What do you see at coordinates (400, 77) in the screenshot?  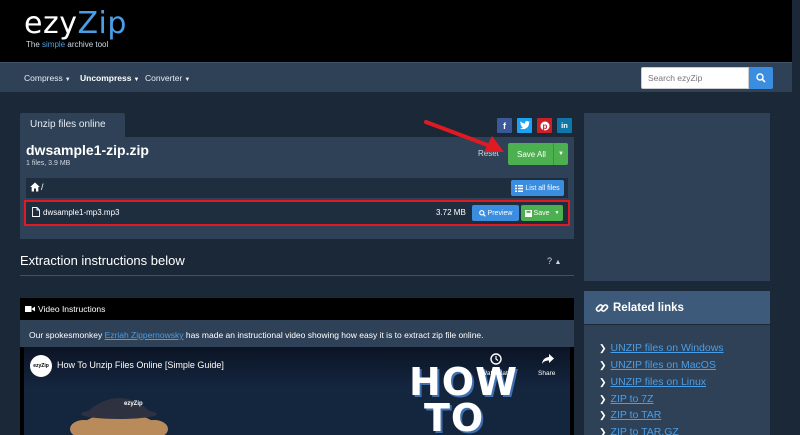 I see `main-nav: Compress ▼ Uncompress ▼ Converter ▼` at bounding box center [400, 77].